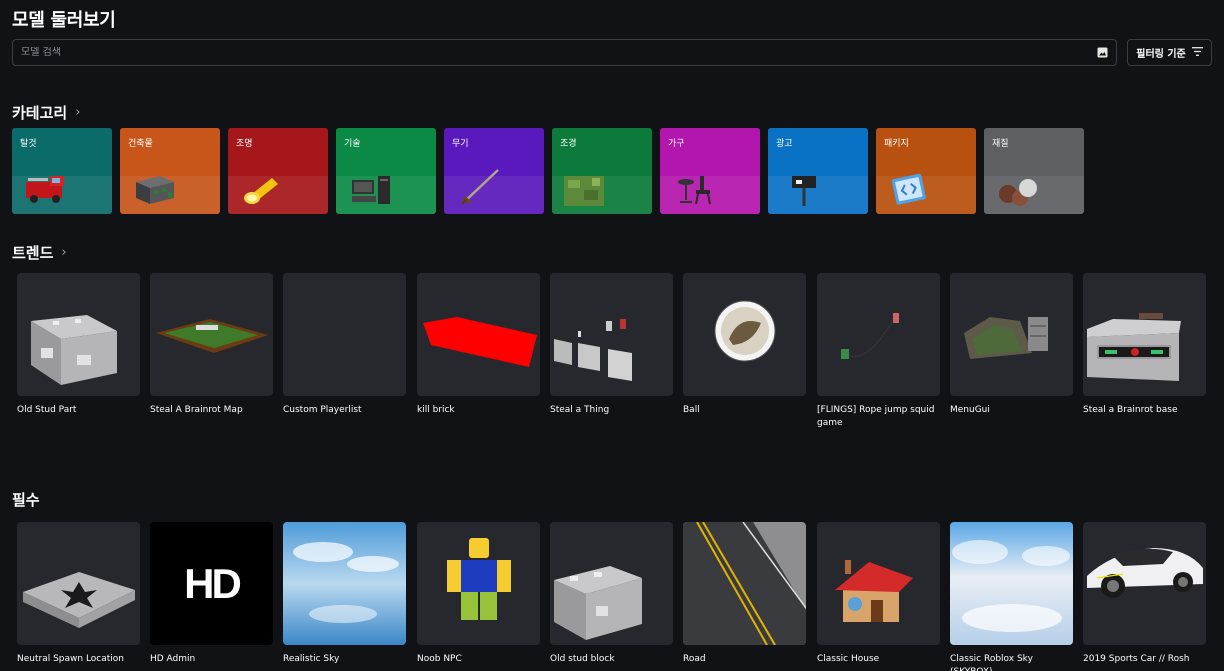 This screenshot has width=1224, height=671. I want to click on model-card: Realistic Sky, so click(344, 594).